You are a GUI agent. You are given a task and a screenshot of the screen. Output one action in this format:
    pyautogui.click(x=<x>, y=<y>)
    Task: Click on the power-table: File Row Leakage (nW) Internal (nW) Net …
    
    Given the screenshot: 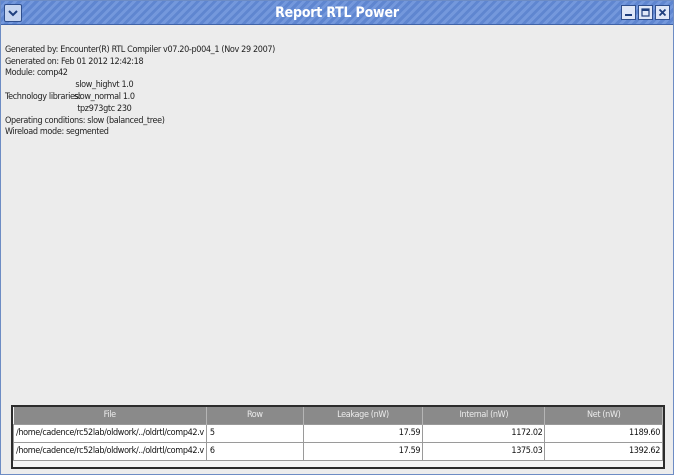 What is the action you would take?
    pyautogui.click(x=338, y=434)
    